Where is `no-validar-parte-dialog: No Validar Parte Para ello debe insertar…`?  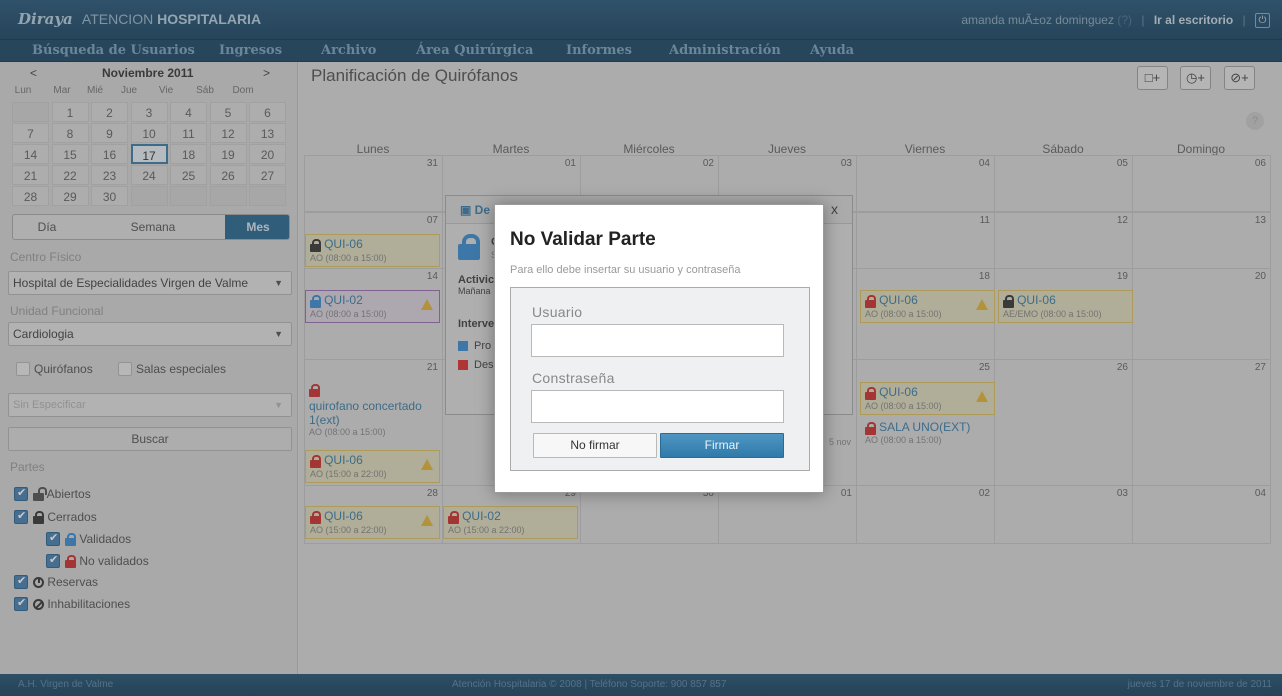 no-validar-parte-dialog: No Validar Parte Para ello debe insertar… is located at coordinates (659, 348).